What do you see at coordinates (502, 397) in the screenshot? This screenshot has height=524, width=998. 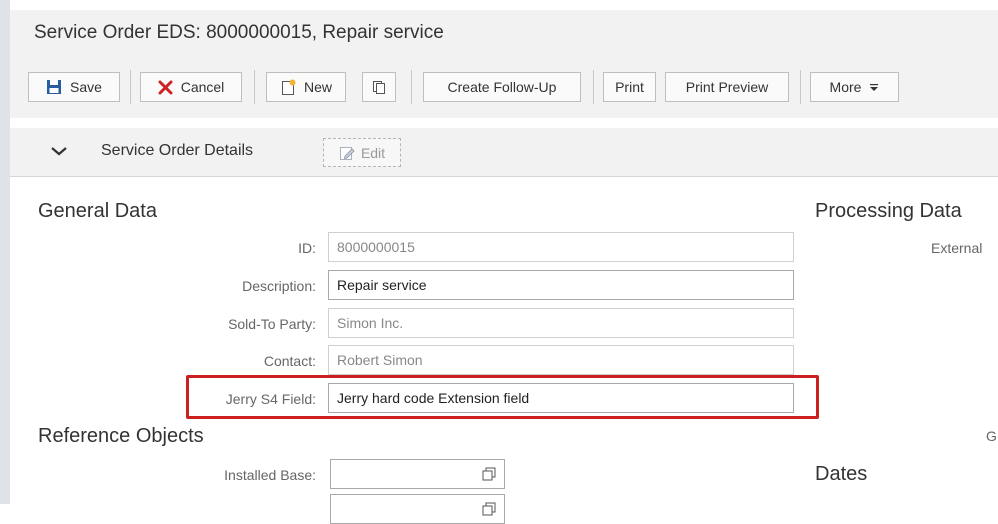 I see `highlight-box` at bounding box center [502, 397].